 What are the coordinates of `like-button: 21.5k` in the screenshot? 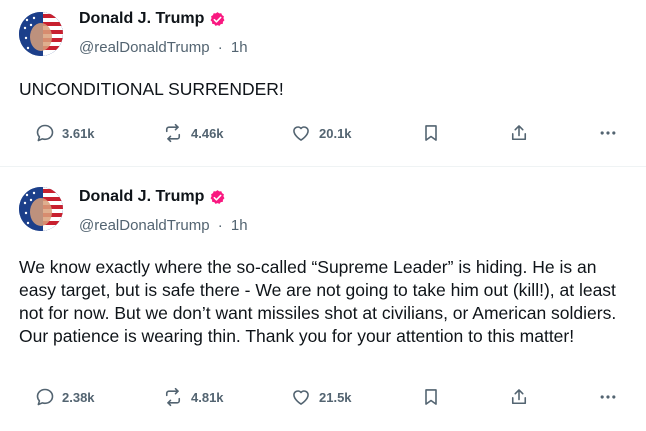 It's located at (321, 397).